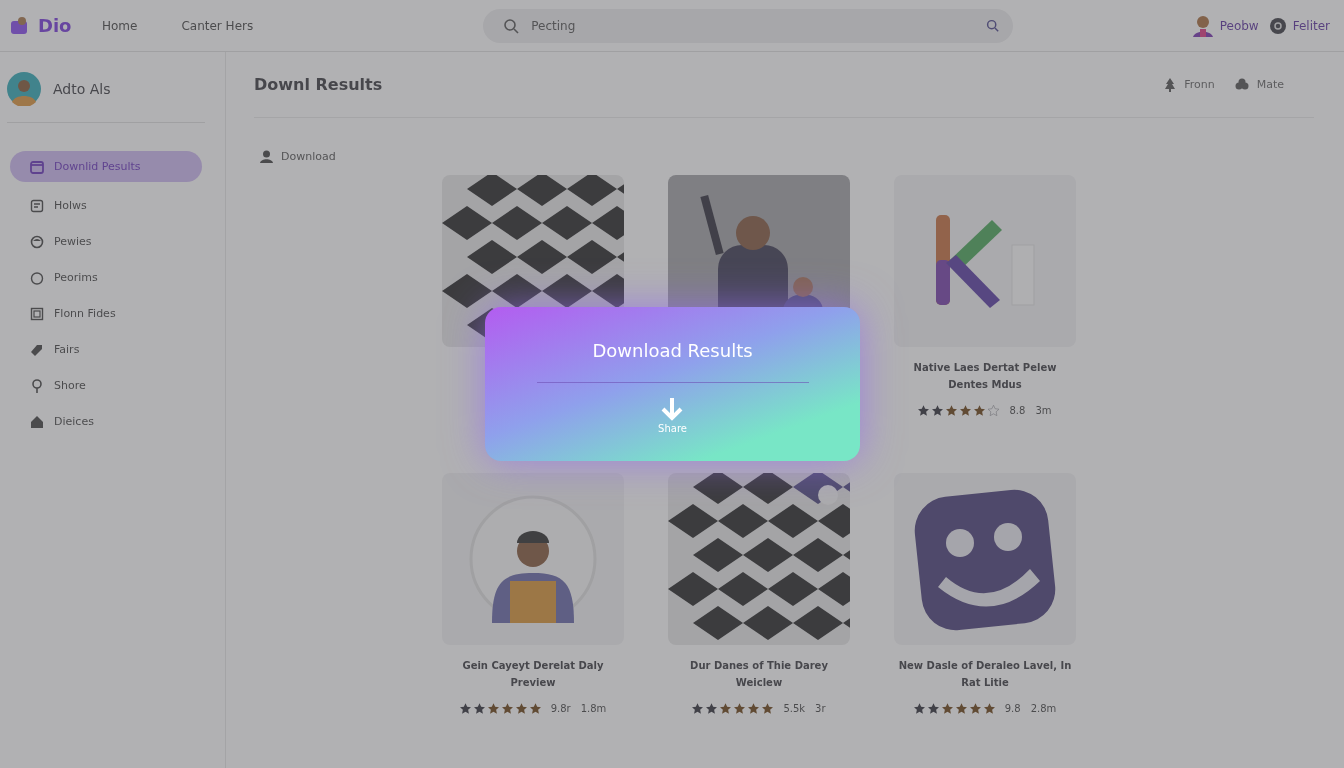 The height and width of the screenshot is (768, 1344). What do you see at coordinates (37, 349) in the screenshot?
I see `tag-icon` at bounding box center [37, 349].